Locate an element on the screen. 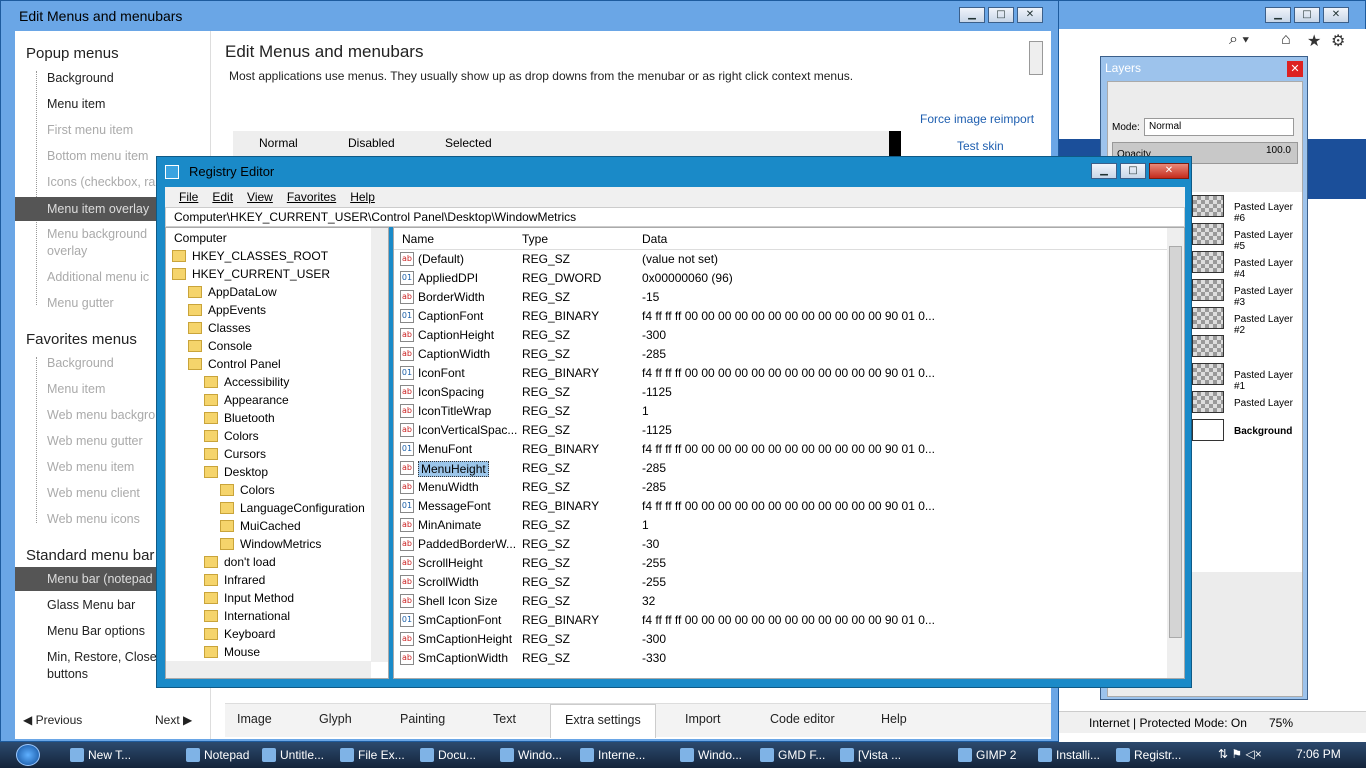  layer-name: Pasted Layer #5 is located at coordinates (1268, 241).